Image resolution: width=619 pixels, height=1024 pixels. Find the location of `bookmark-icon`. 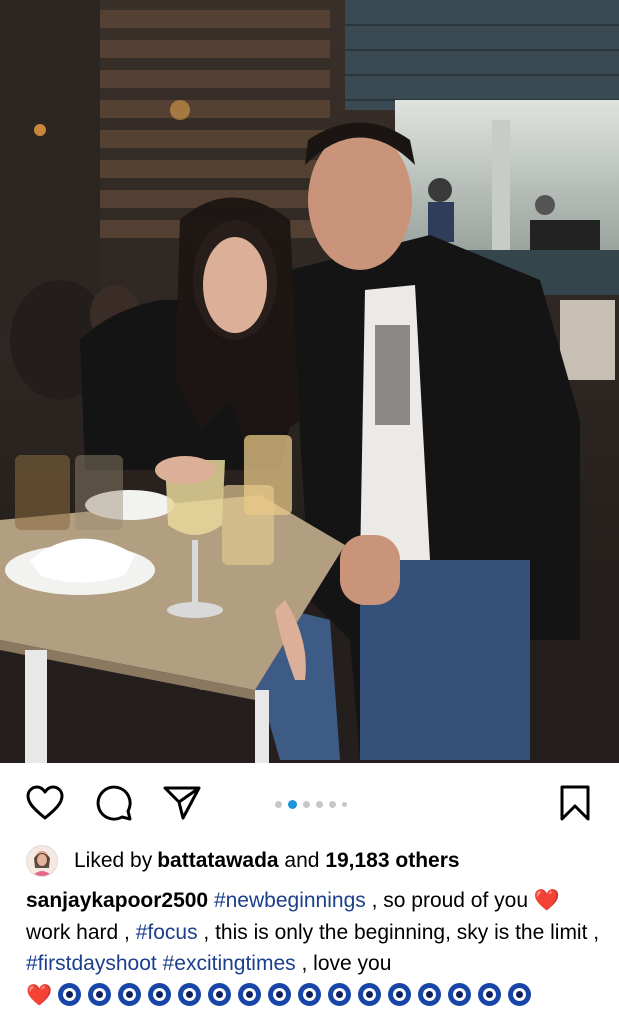

bookmark-icon is located at coordinates (575, 803).